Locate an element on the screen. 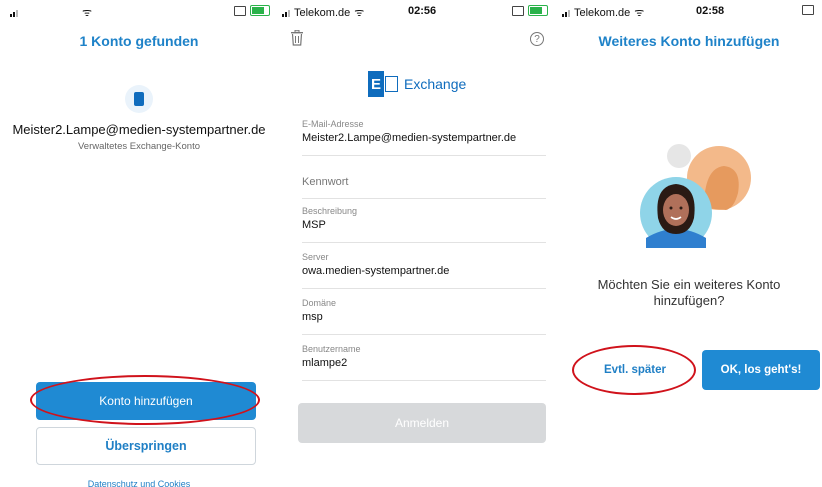 The height and width of the screenshot is (487, 822). page-title: Weiteres Konto hinzufügen is located at coordinates (689, 41).